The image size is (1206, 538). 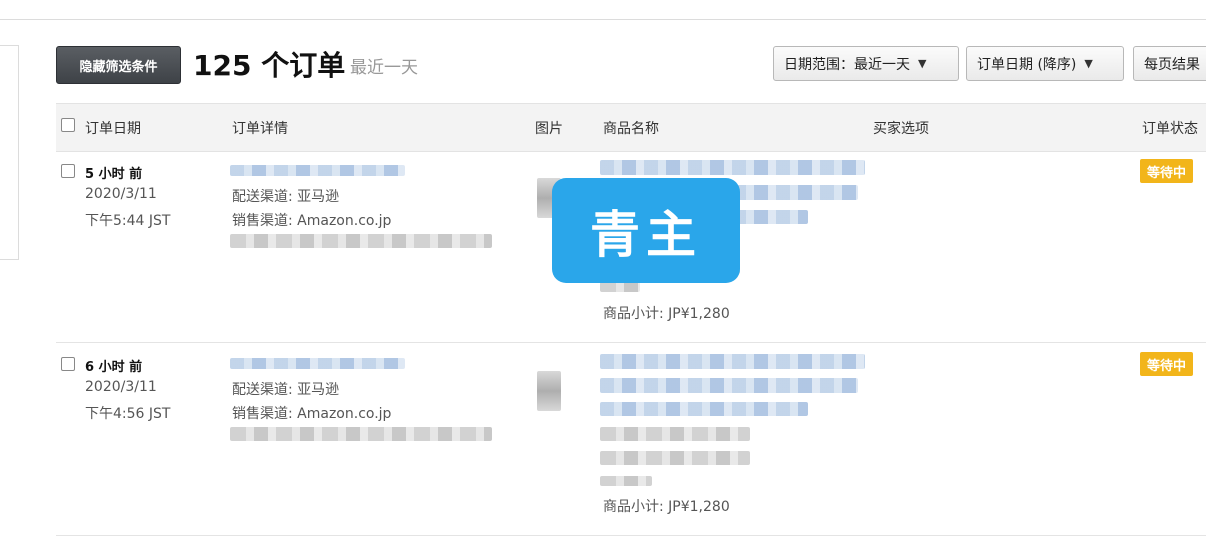 What do you see at coordinates (631, 128) in the screenshot?
I see `col-product-name: 商品名称` at bounding box center [631, 128].